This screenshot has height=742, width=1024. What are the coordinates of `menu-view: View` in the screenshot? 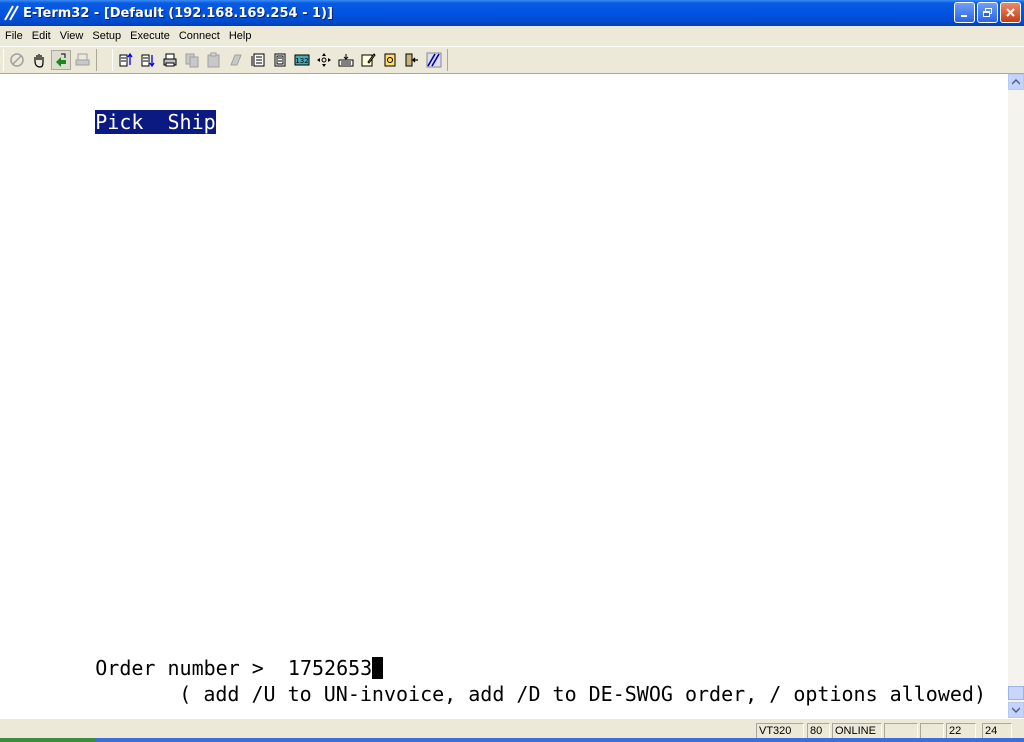 It's located at (72, 36).